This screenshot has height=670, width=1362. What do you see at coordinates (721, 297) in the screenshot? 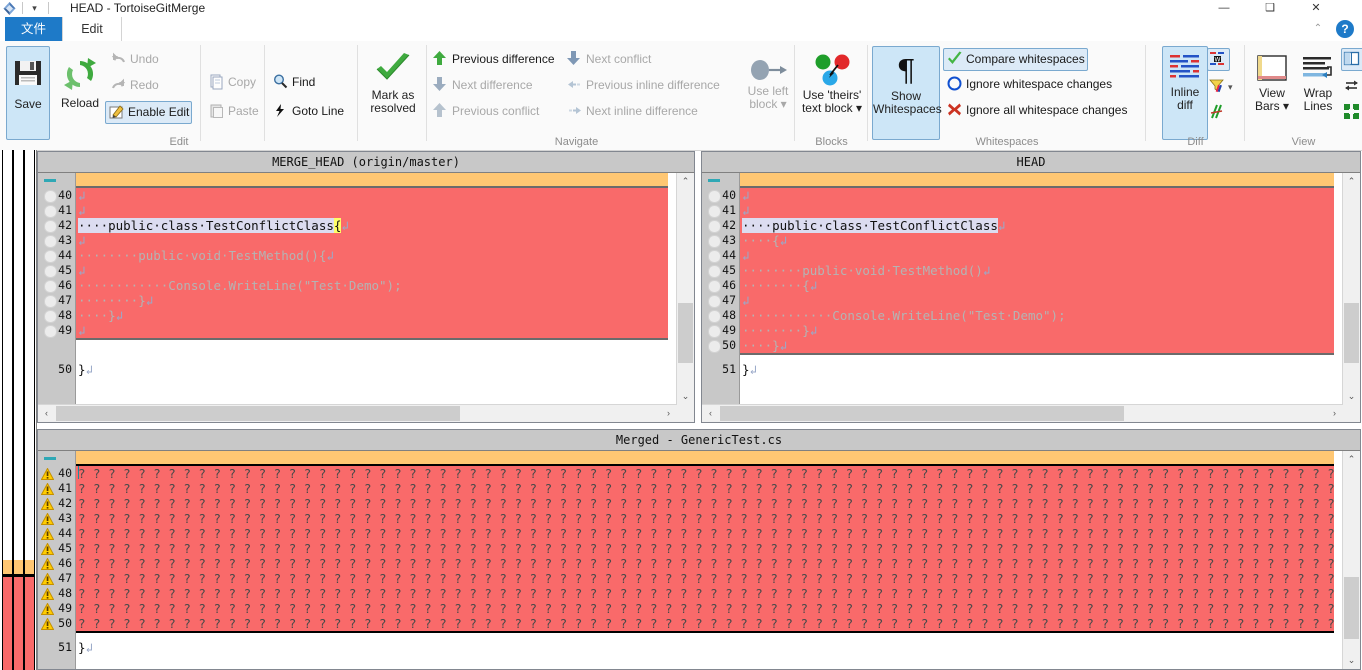
I see `right-gutter: 40 41 42 43 44 45 46 47 48 49 50 51` at bounding box center [721, 297].